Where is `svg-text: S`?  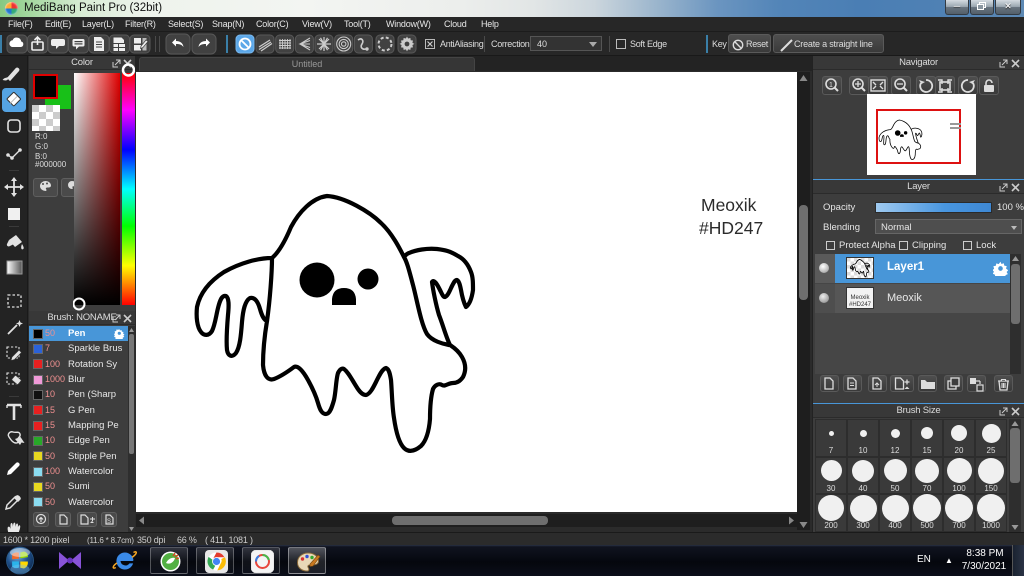
svg-text: S is located at coordinates (109, 522).